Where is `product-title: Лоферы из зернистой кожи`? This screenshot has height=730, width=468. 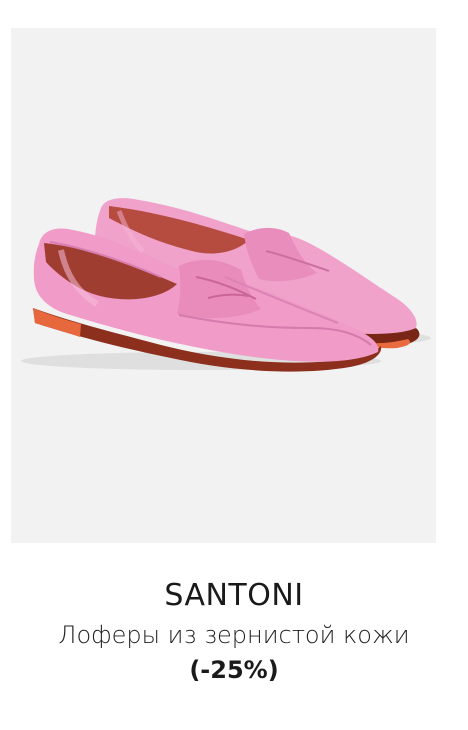
product-title: Лоферы из зернистой кожи is located at coordinates (234, 635).